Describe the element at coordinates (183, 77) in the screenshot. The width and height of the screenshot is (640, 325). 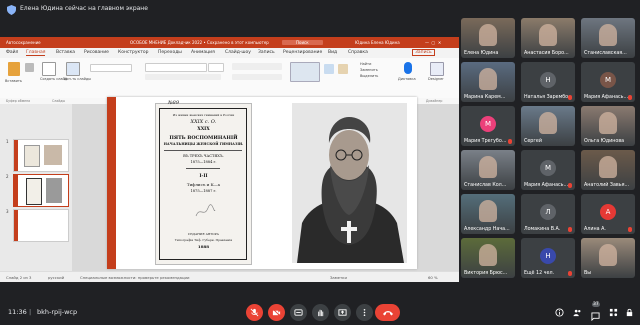
I see `font-format-row` at that location.